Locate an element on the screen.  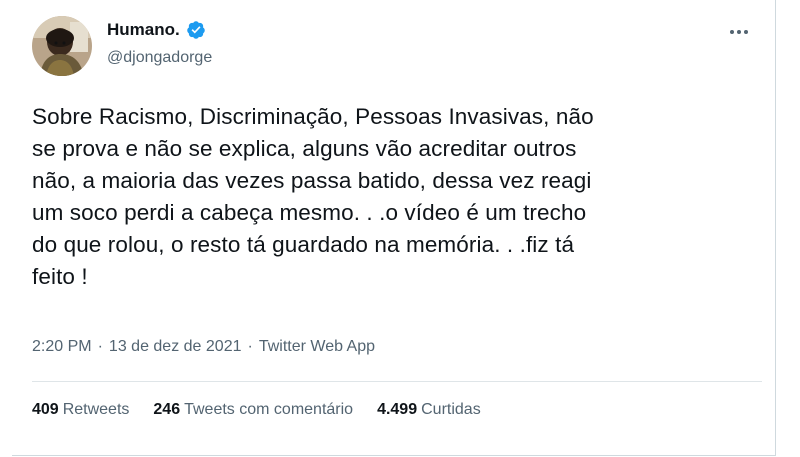
more-dots-icon is located at coordinates (739, 32).